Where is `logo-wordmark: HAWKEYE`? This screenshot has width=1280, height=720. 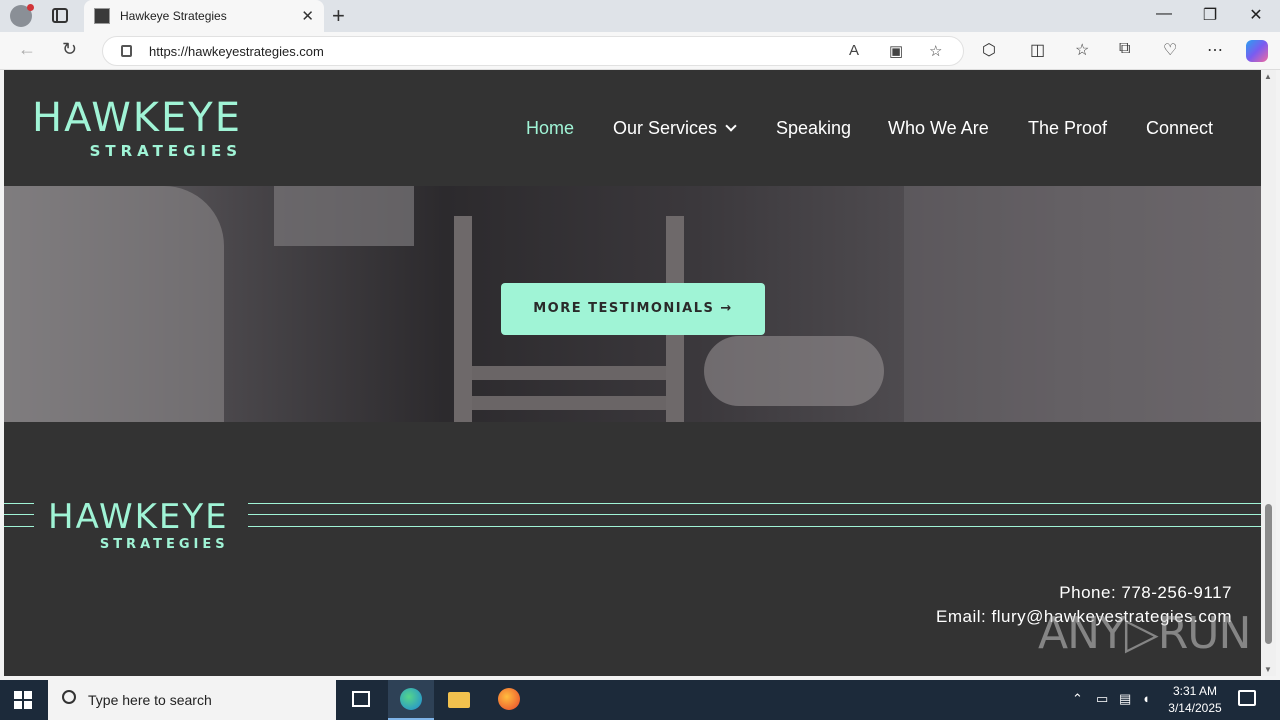 logo-wordmark: HAWKEYE is located at coordinates (137, 118).